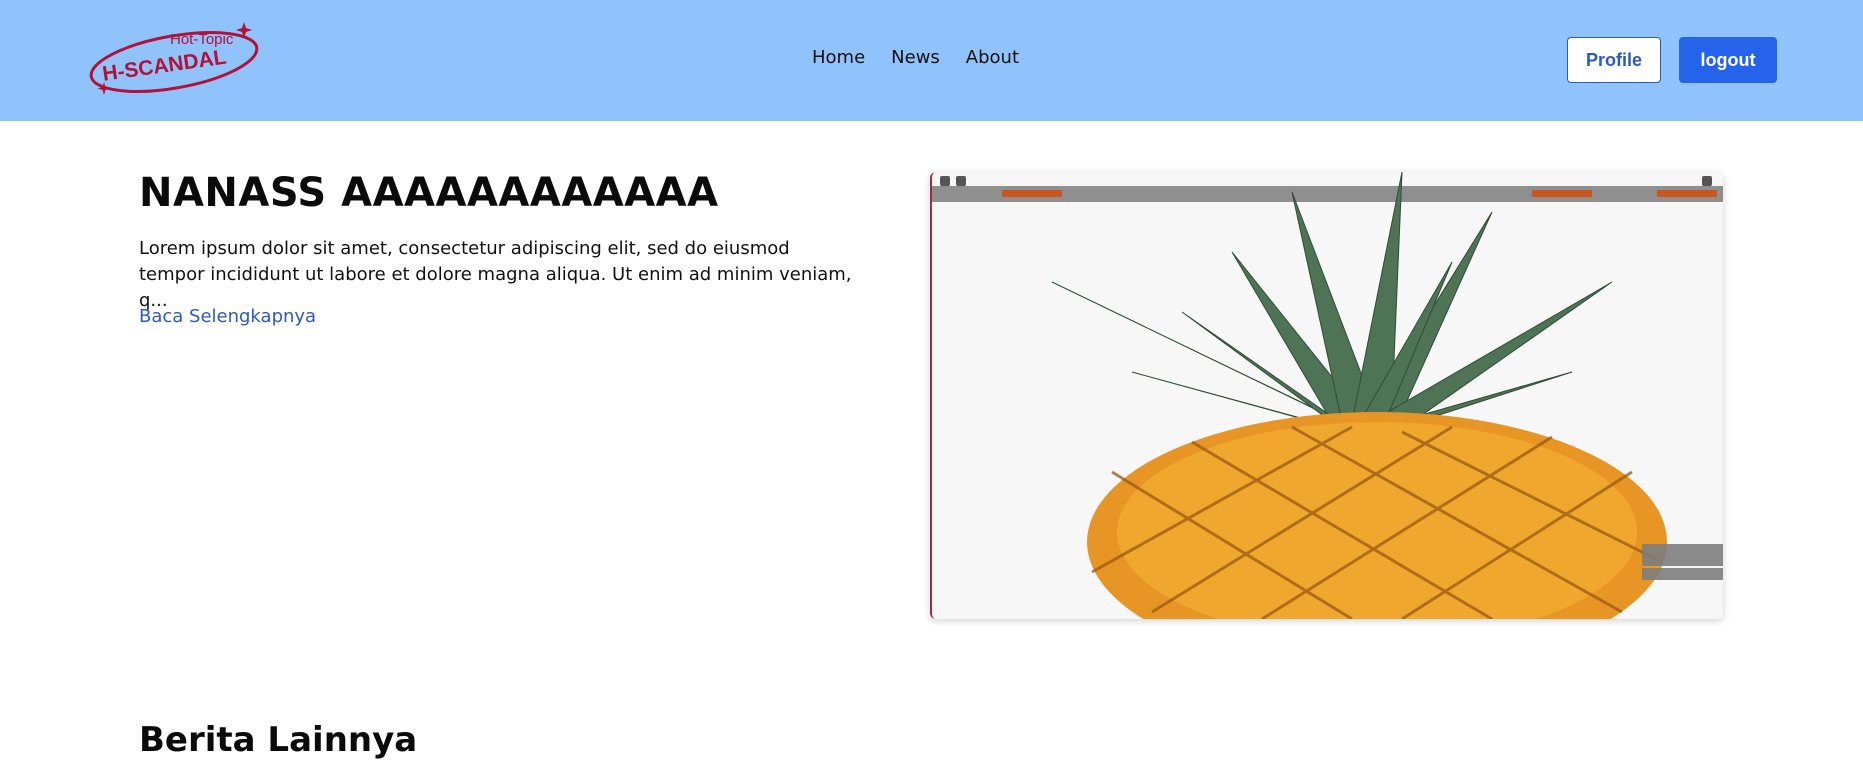  Describe the element at coordinates (227, 316) in the screenshot. I see `read-more-link: Baca Selengkapnya` at that location.